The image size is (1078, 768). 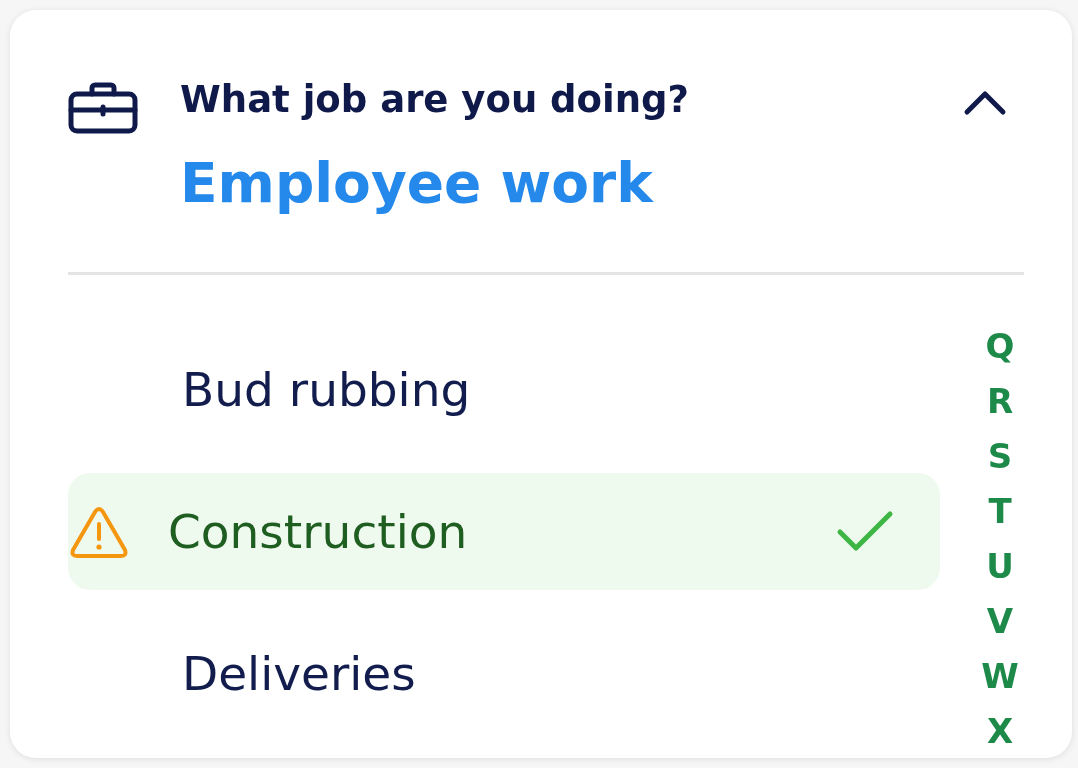 I want to click on index-letter: S, so click(x=1000, y=457).